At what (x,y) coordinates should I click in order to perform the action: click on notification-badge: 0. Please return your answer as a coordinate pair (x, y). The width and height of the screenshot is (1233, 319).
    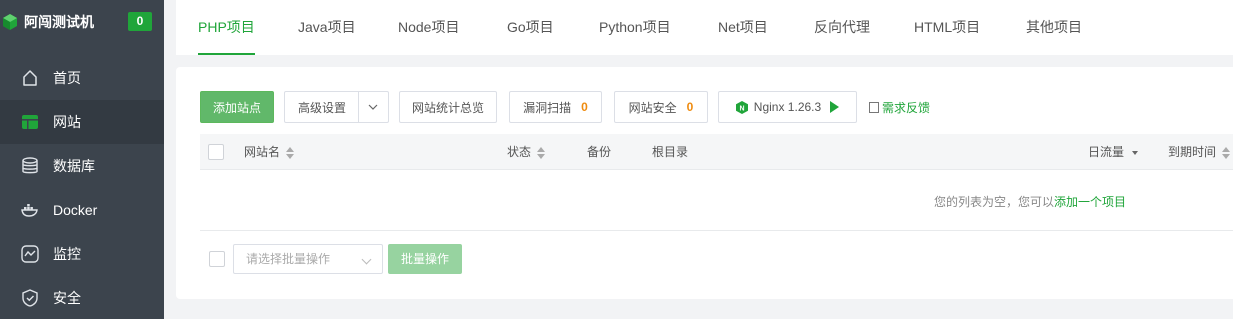
    Looking at the image, I should click on (140, 21).